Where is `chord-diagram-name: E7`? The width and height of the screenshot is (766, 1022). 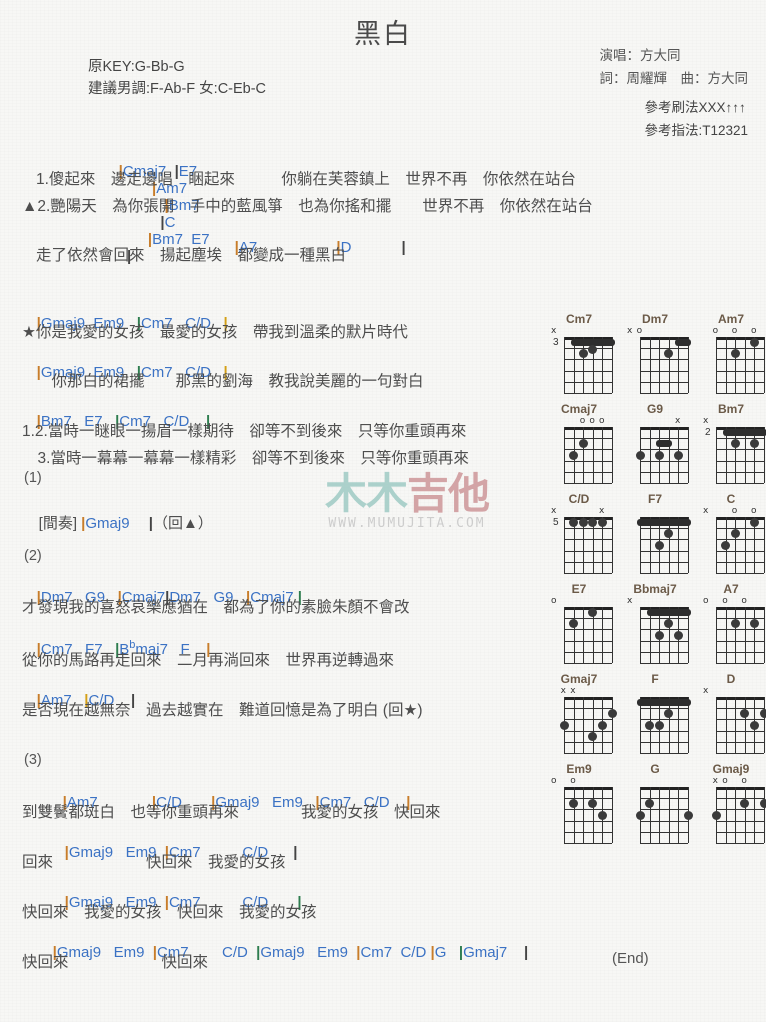 chord-diagram-name: E7 is located at coordinates (579, 589).